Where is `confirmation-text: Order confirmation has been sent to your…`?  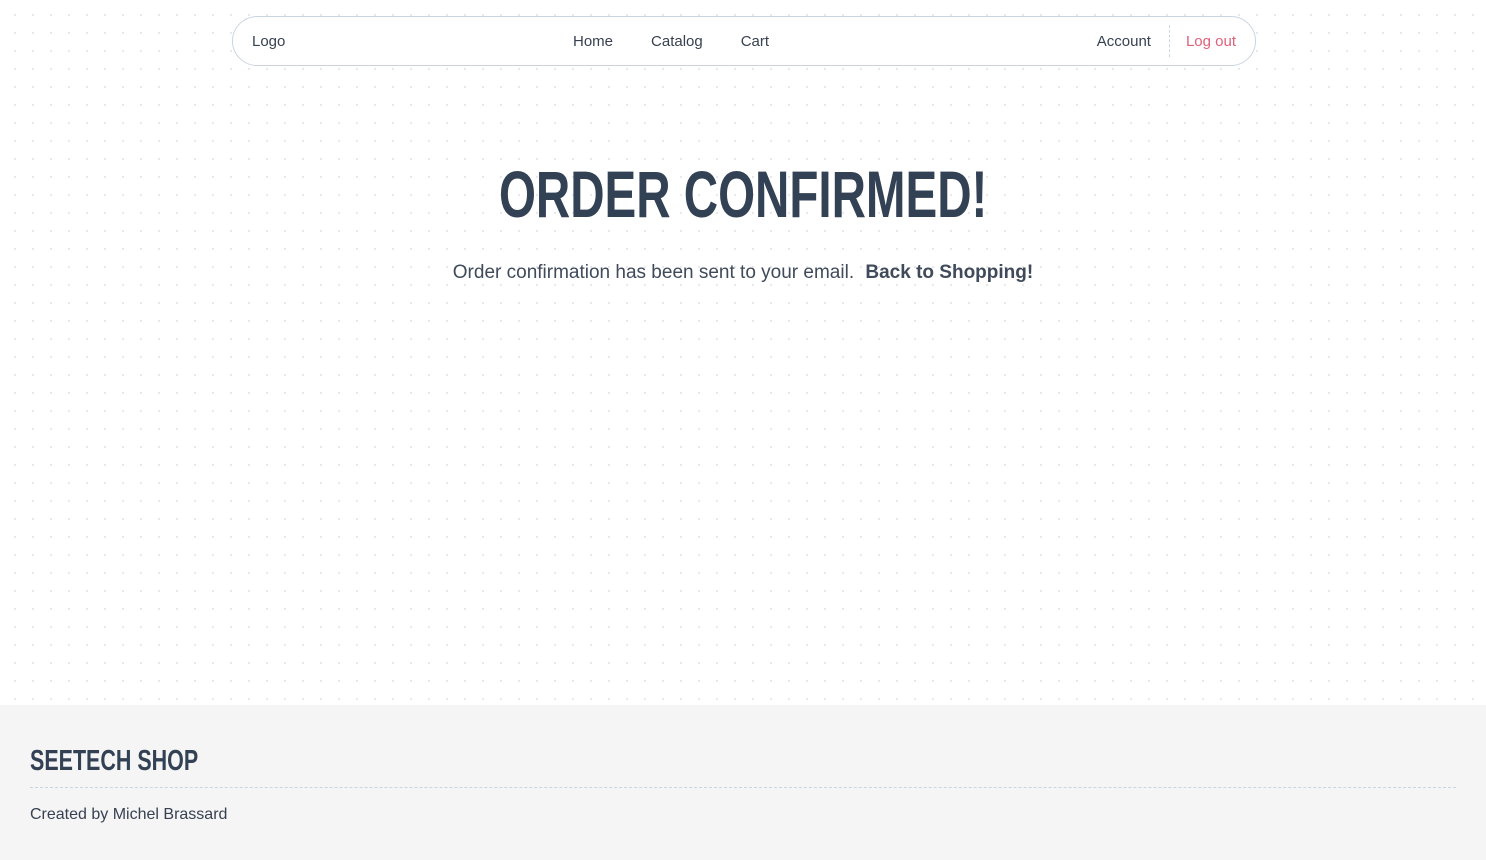
confirmation-text: Order confirmation has been sent to your… is located at coordinates (653, 272).